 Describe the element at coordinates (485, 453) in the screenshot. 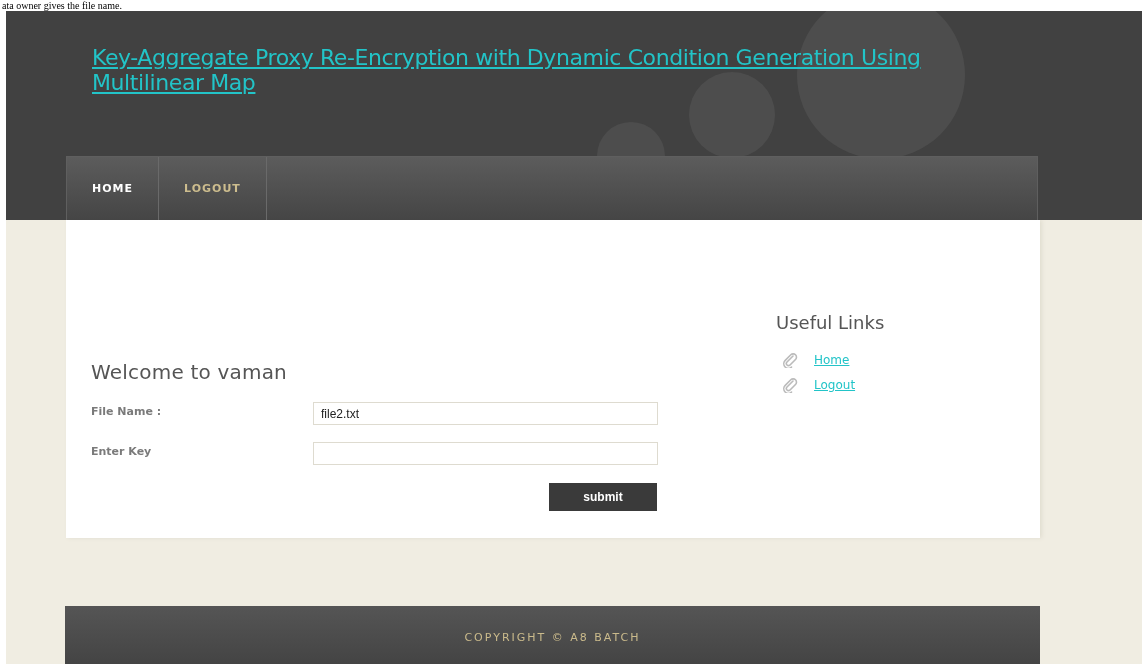

I see `input-field` at that location.